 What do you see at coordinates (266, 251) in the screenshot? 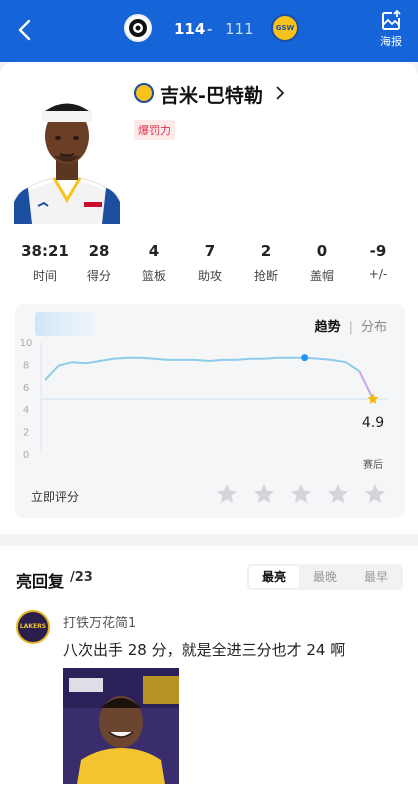
I see `stat-value: 2` at bounding box center [266, 251].